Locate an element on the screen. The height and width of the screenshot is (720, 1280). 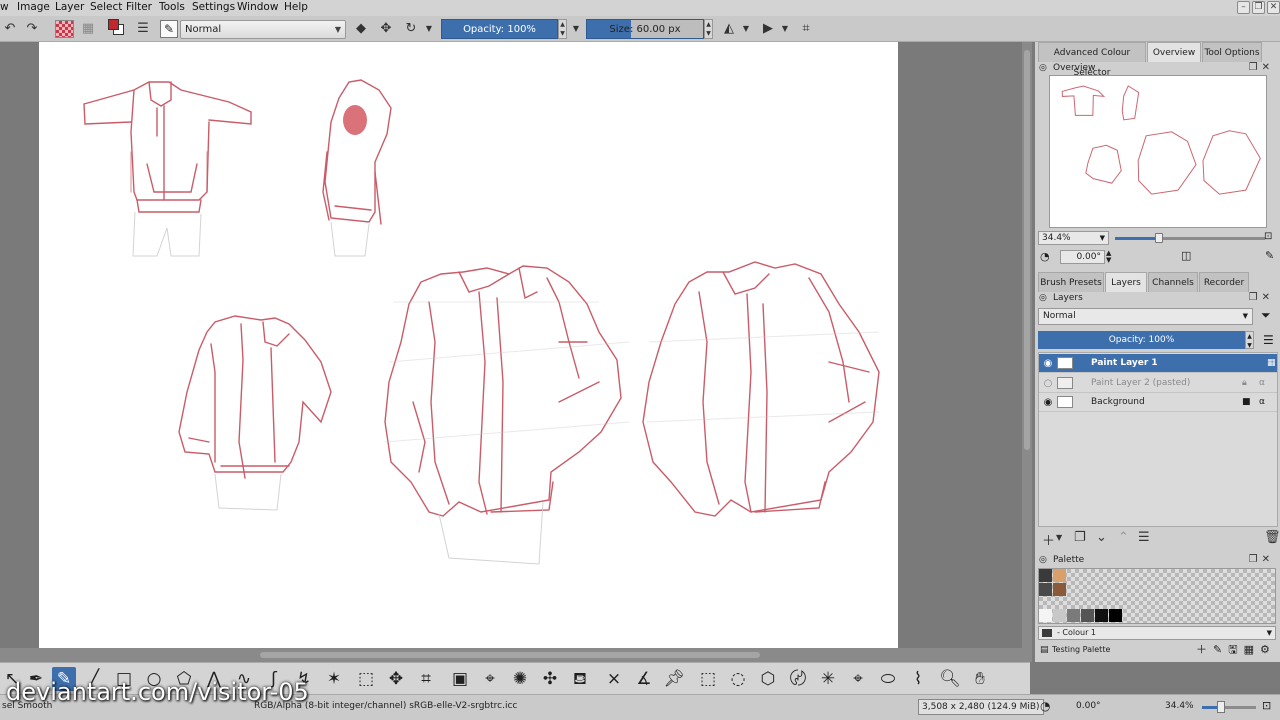
palette-name-row: ▤ Testing Palette ＋✎🖫▦⚙ is located at coordinates (1157, 650).